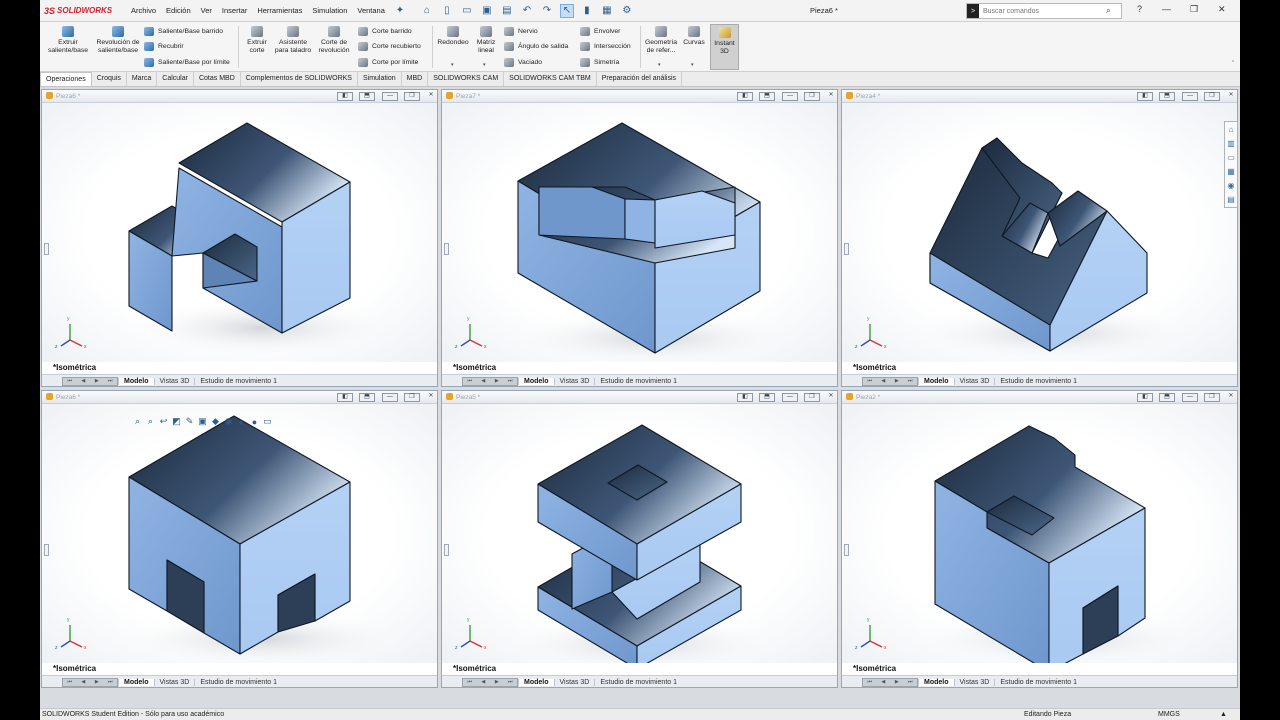 Image resolution: width=1280 pixels, height=720 pixels. Describe the element at coordinates (109, 79) in the screenshot. I see `tab-croquis: Croquis` at that location.